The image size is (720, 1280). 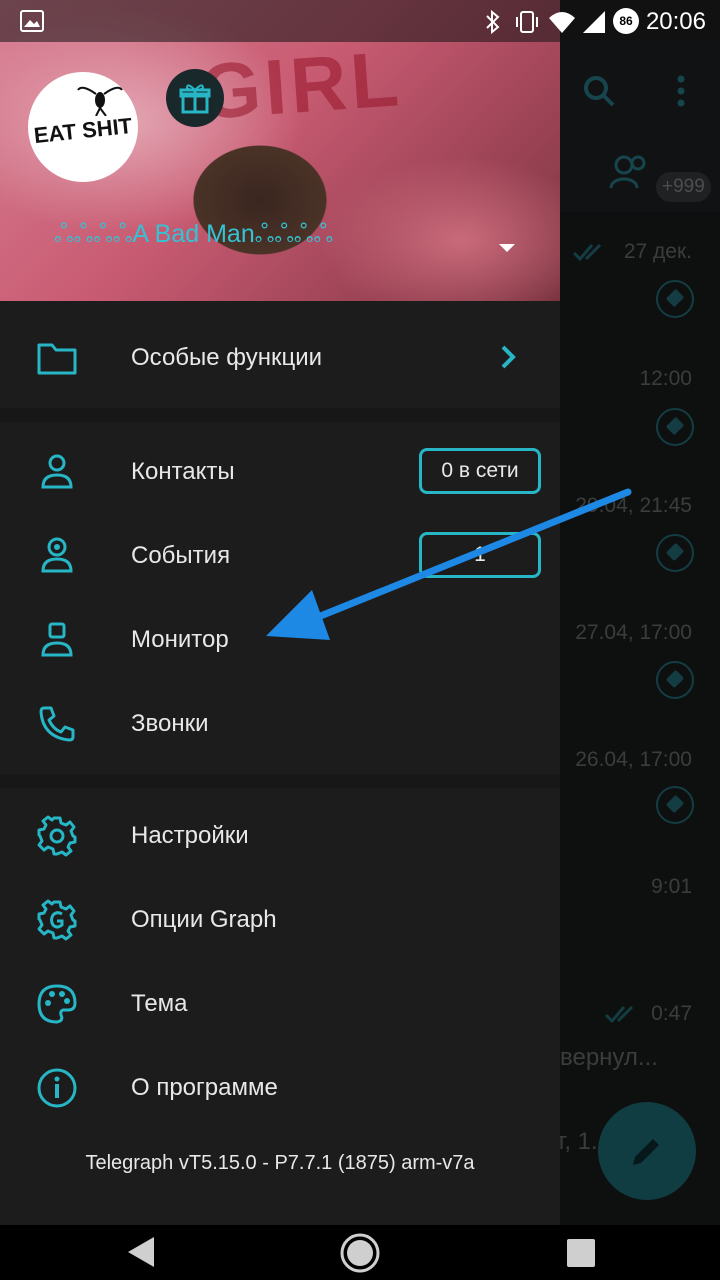 What do you see at coordinates (83, 130) in the screenshot?
I see `avatar-caption: EAT SHIT` at bounding box center [83, 130].